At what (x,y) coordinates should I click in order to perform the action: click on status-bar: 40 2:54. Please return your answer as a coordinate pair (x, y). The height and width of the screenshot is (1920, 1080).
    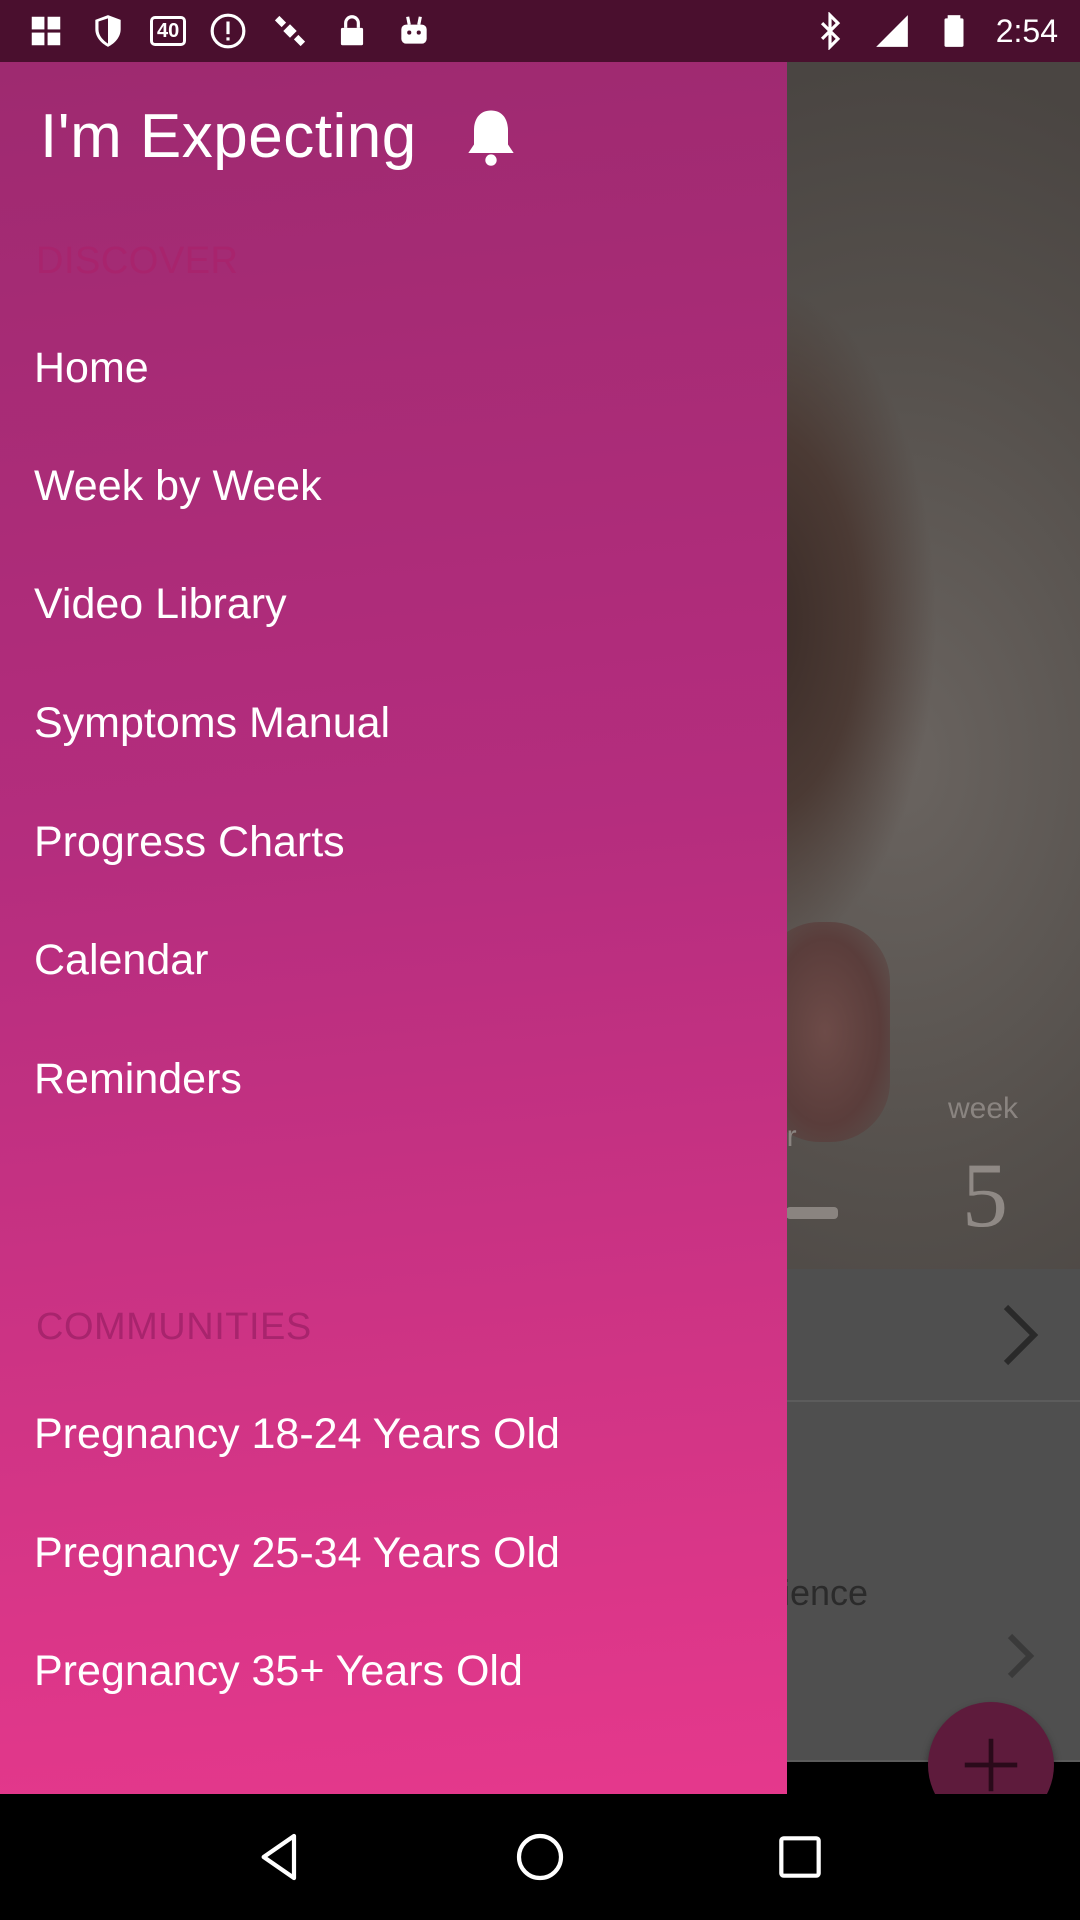
    Looking at the image, I should click on (540, 31).